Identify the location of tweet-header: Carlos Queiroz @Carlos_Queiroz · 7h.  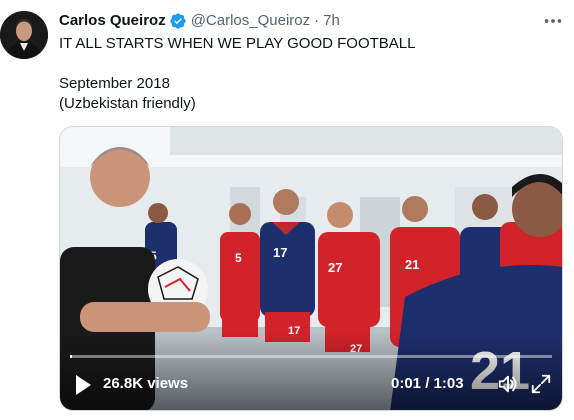
(316, 21).